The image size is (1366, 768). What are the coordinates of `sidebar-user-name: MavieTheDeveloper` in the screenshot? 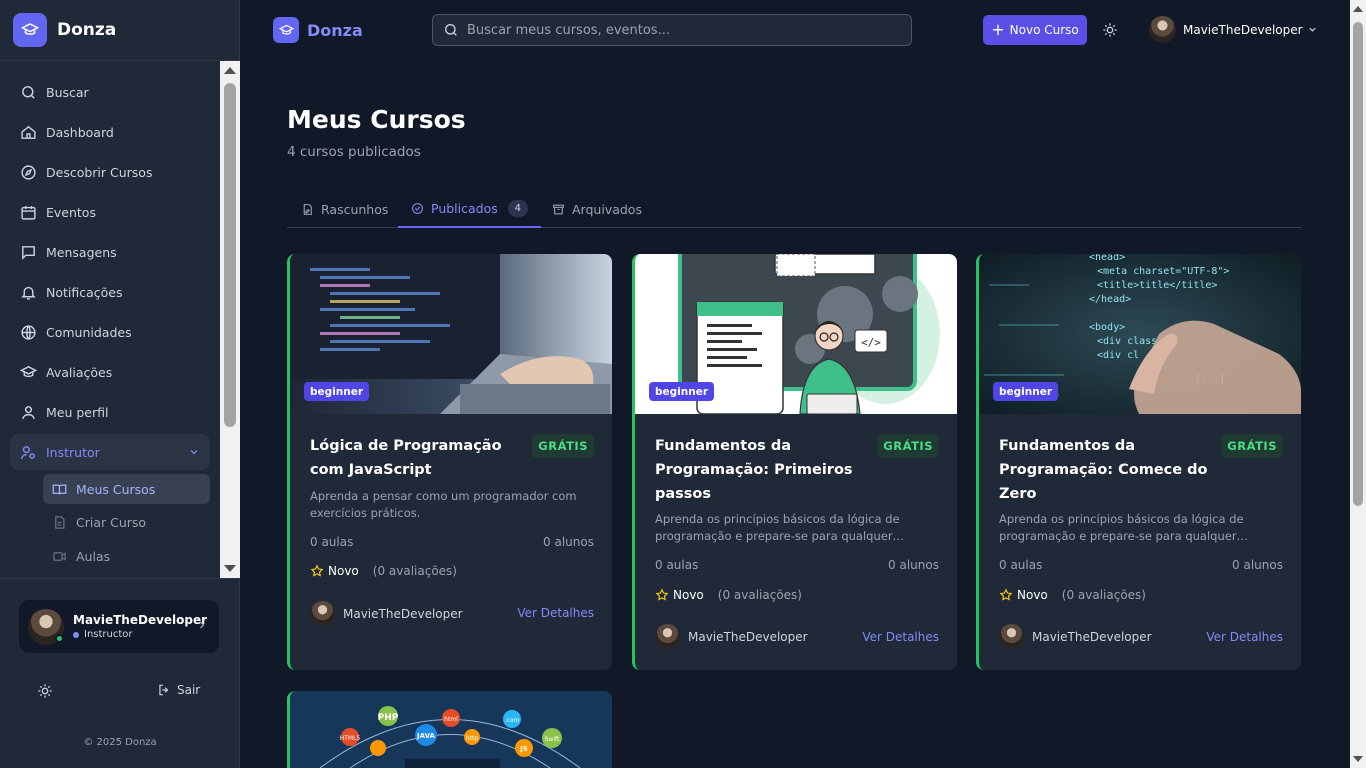 It's located at (140, 620).